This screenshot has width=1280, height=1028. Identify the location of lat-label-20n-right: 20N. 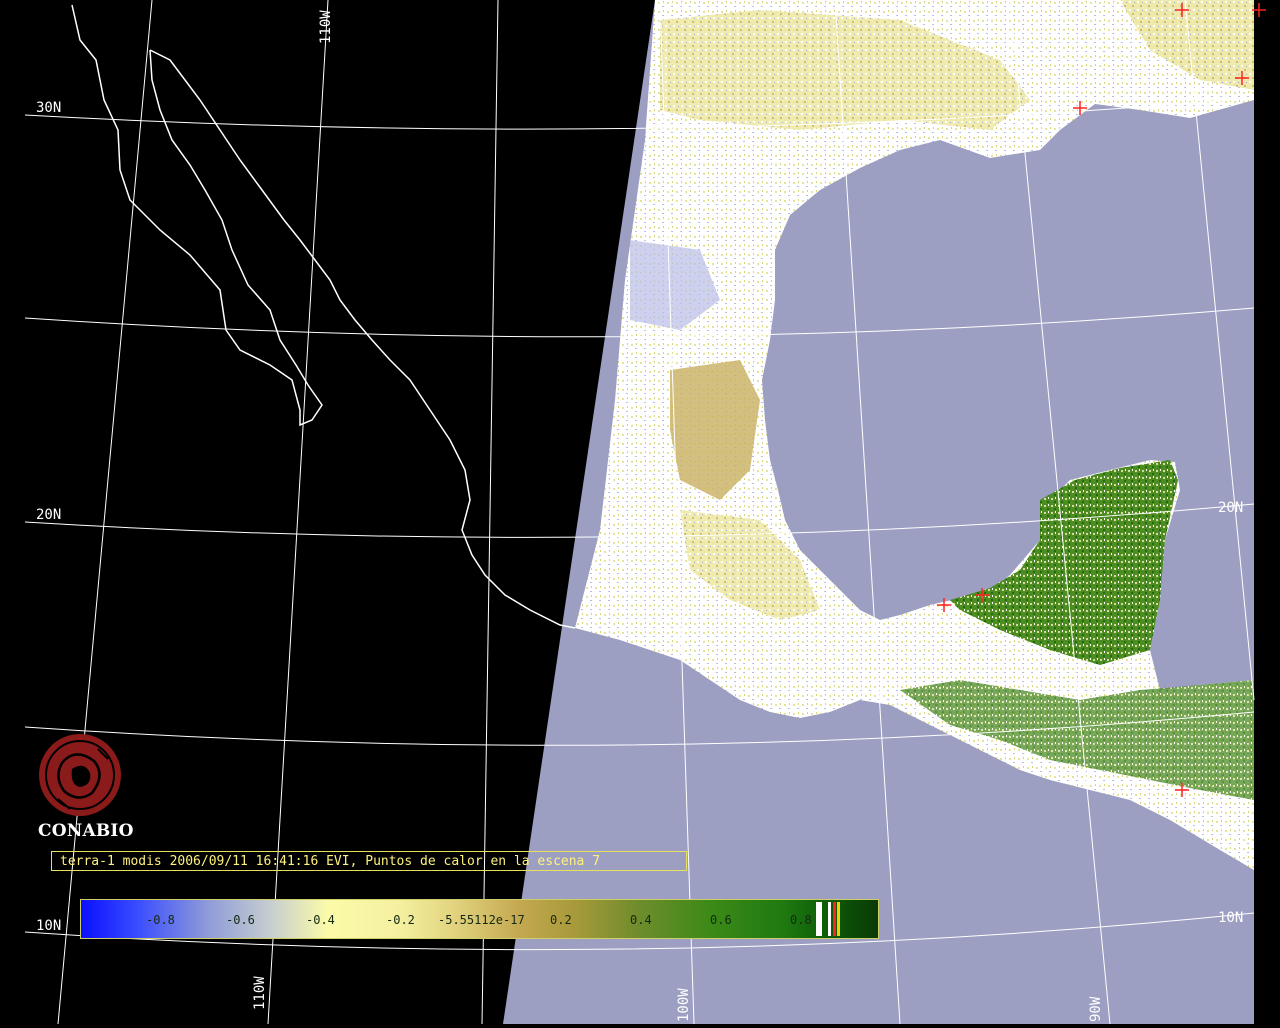
(1230, 508).